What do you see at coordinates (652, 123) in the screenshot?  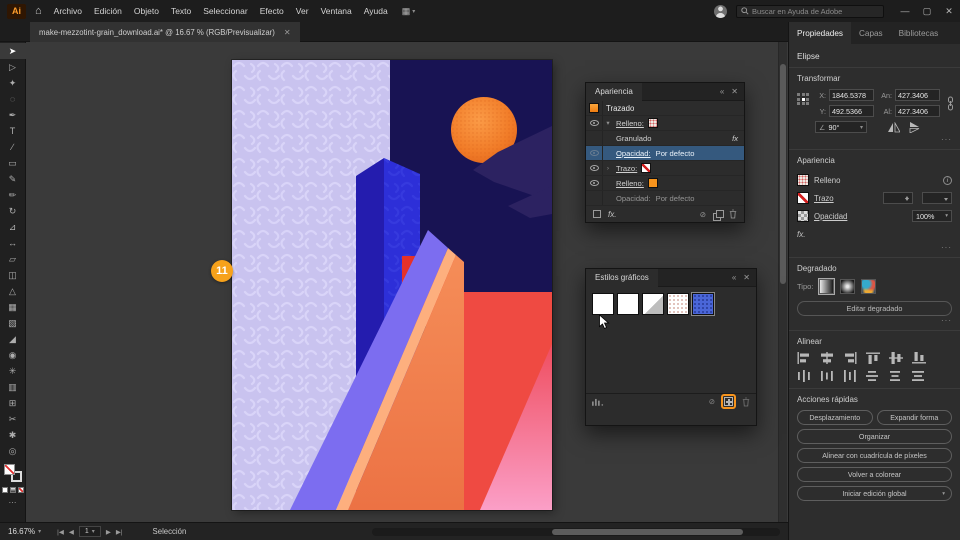 I see `fill-pattern-swatch` at bounding box center [652, 123].